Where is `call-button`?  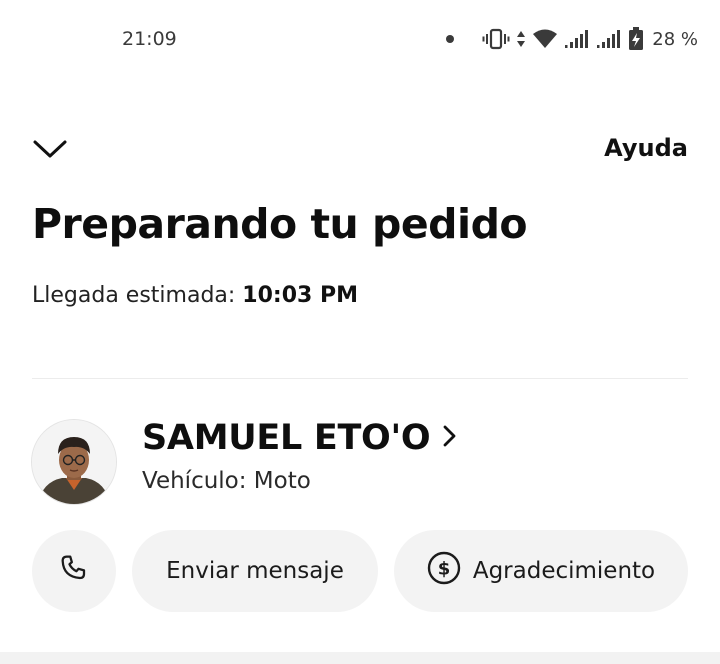
call-button is located at coordinates (74, 571).